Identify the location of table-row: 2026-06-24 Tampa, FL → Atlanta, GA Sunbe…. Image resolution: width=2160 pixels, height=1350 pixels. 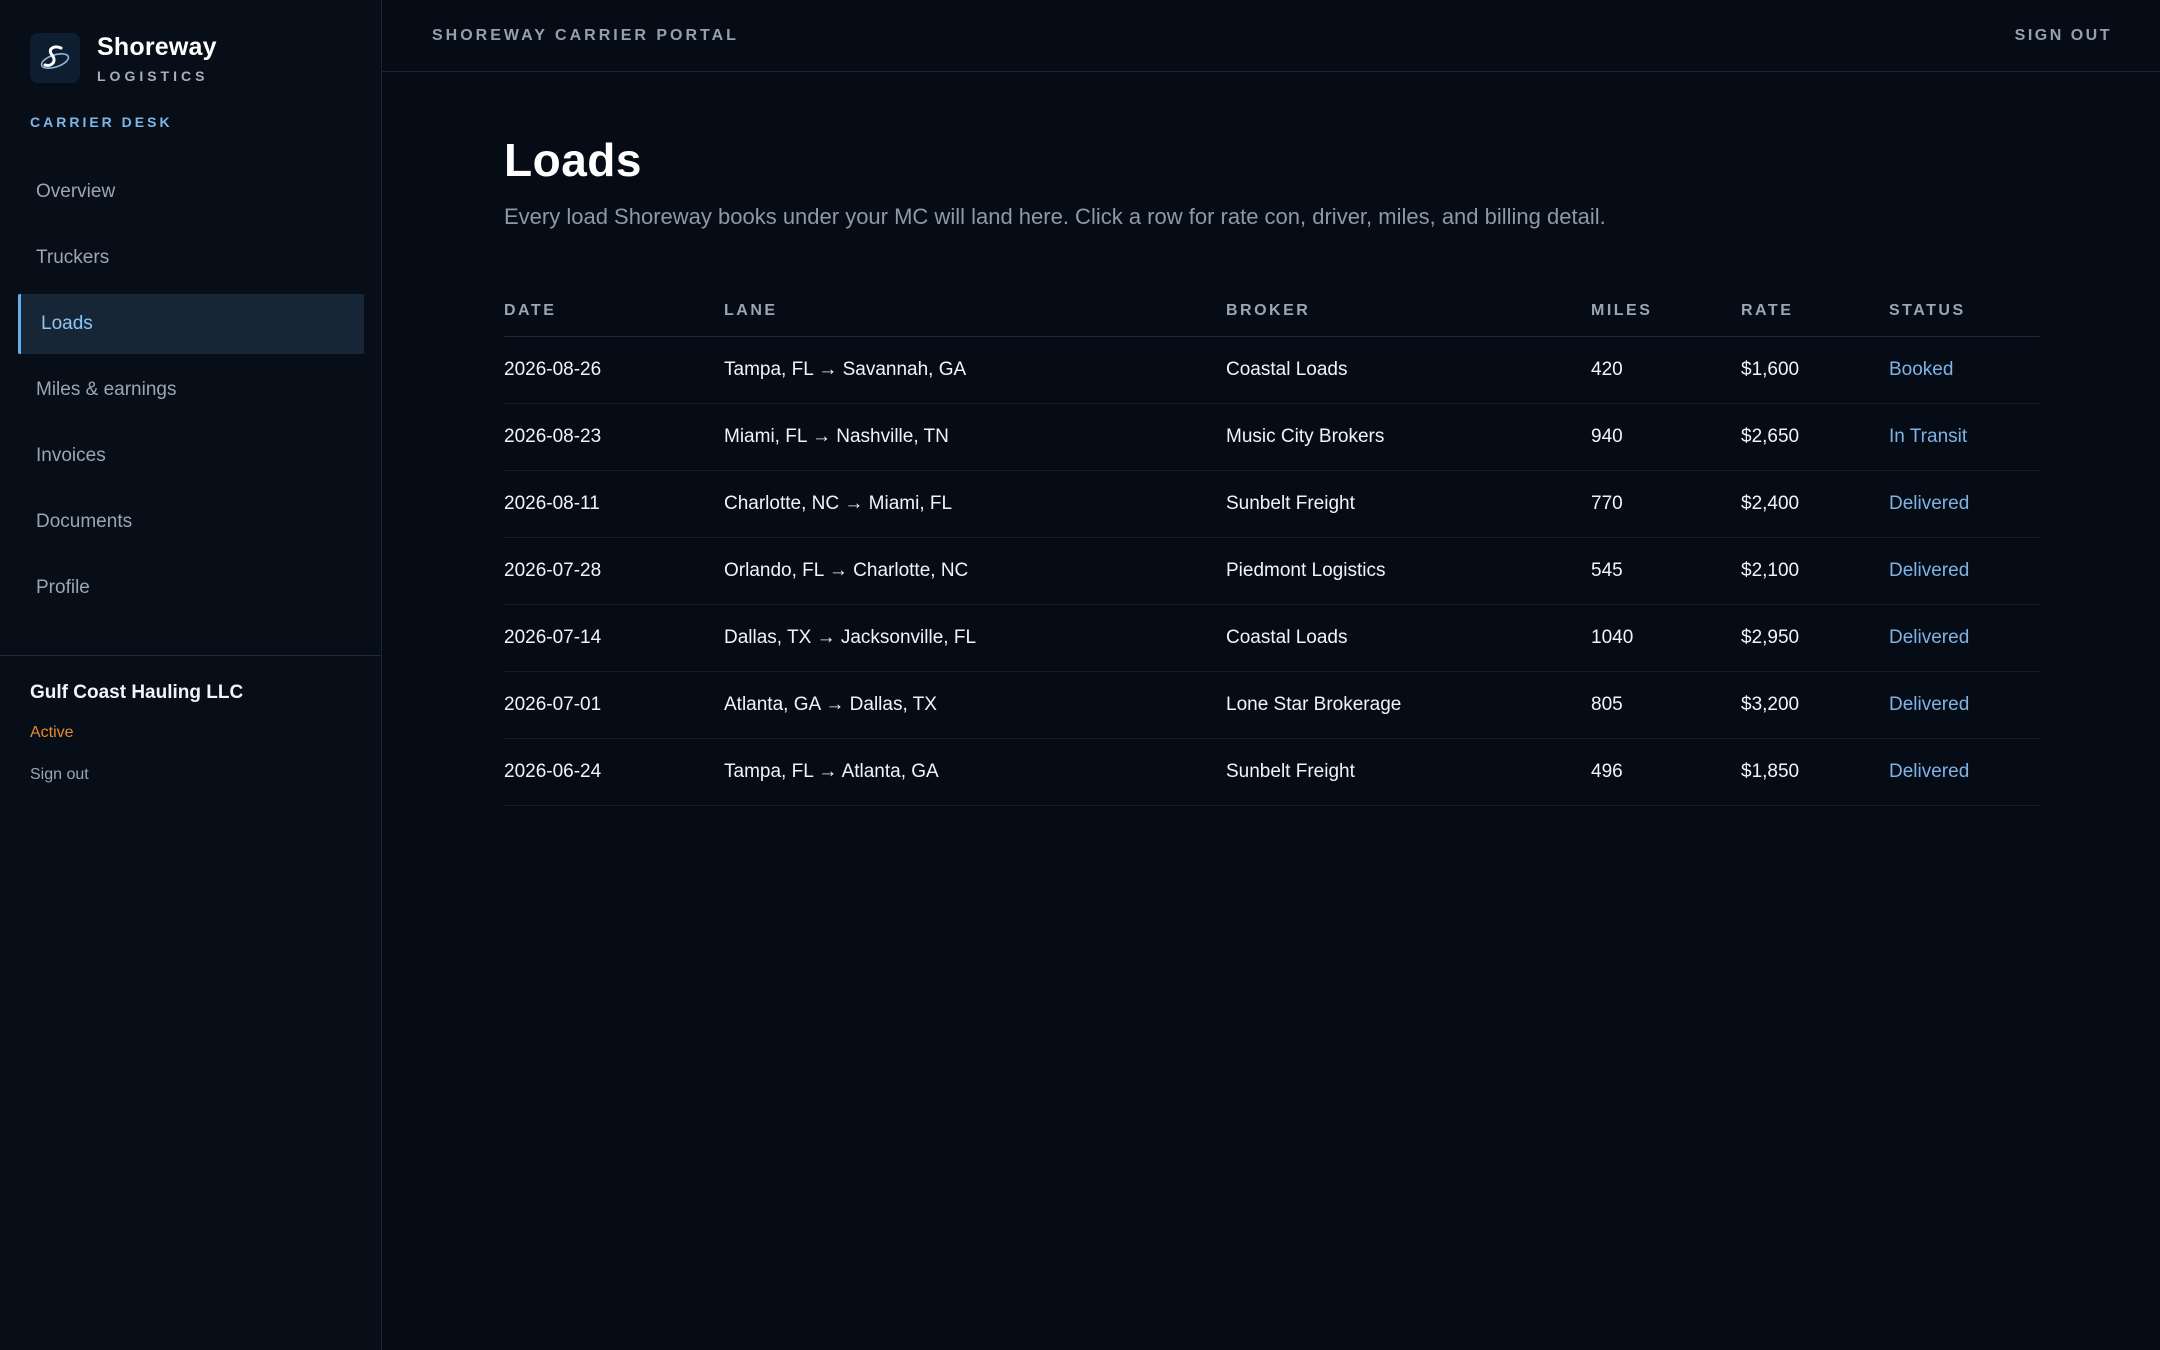
(1272, 772).